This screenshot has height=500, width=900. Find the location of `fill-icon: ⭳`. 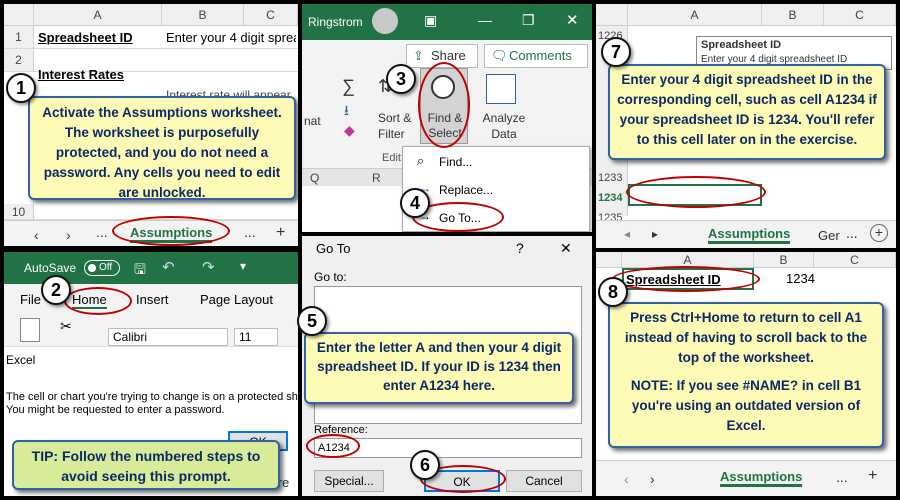

fill-icon: ⭳ is located at coordinates (346, 112).